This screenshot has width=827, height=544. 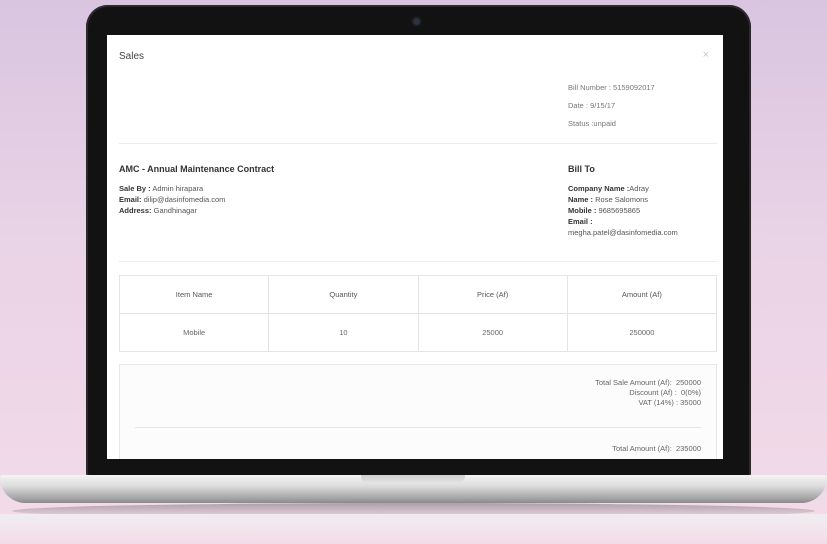 I want to click on total-sale-label: Total Sale Amount (Af):, so click(x=633, y=382).